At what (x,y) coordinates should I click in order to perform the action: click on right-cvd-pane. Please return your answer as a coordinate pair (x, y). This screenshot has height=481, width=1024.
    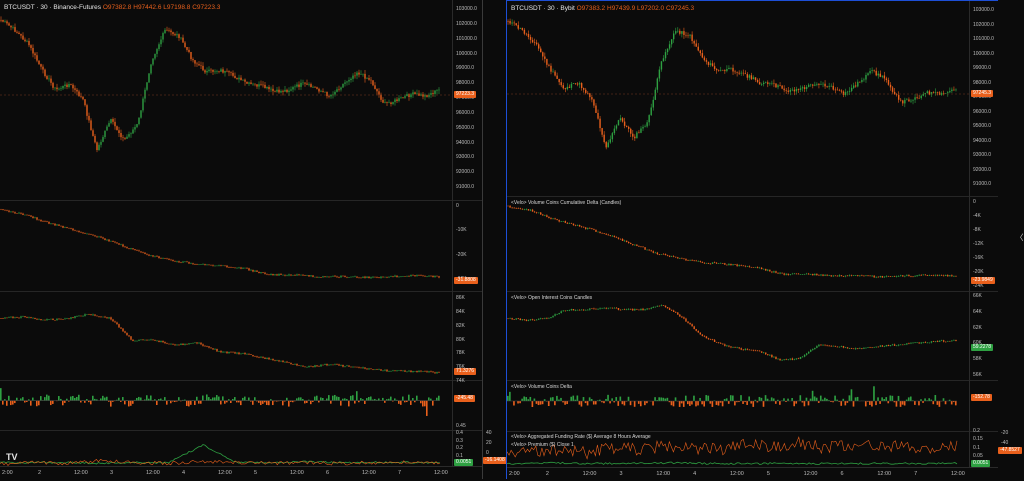
    Looking at the image, I should click on (738, 244).